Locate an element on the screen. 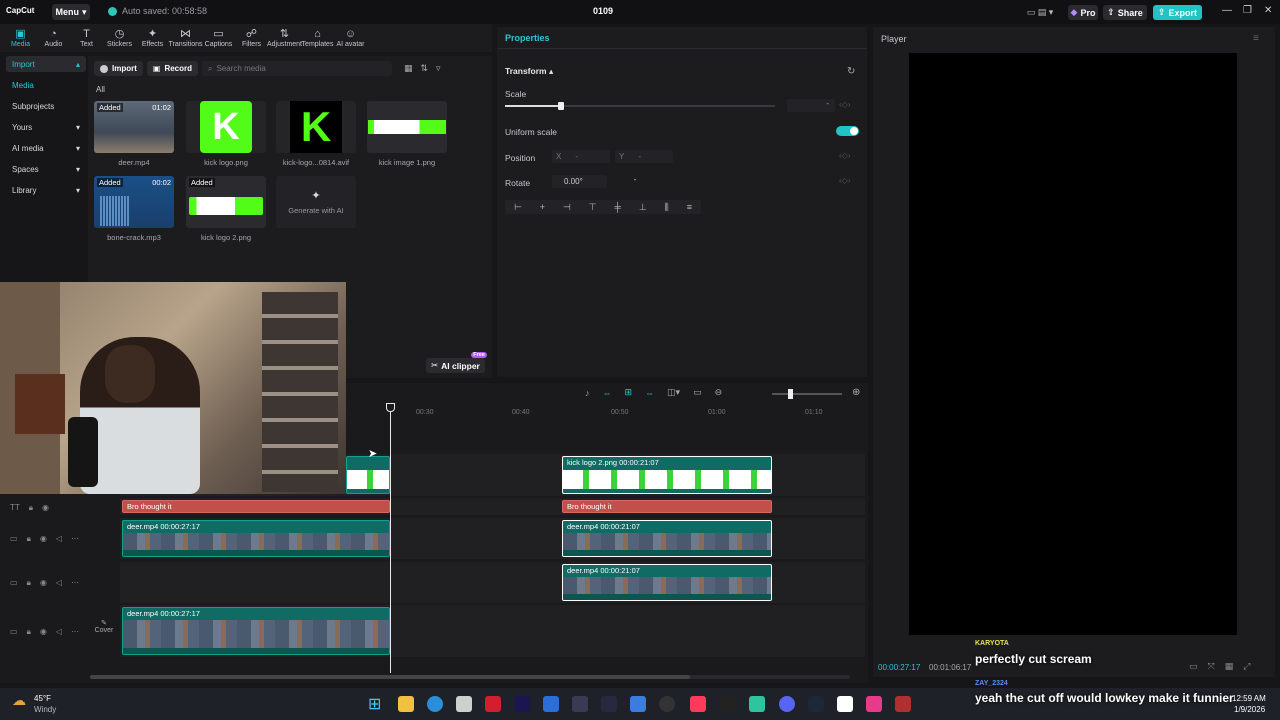 The width and height of the screenshot is (1280, 720). scale-input: - is located at coordinates (811, 105).